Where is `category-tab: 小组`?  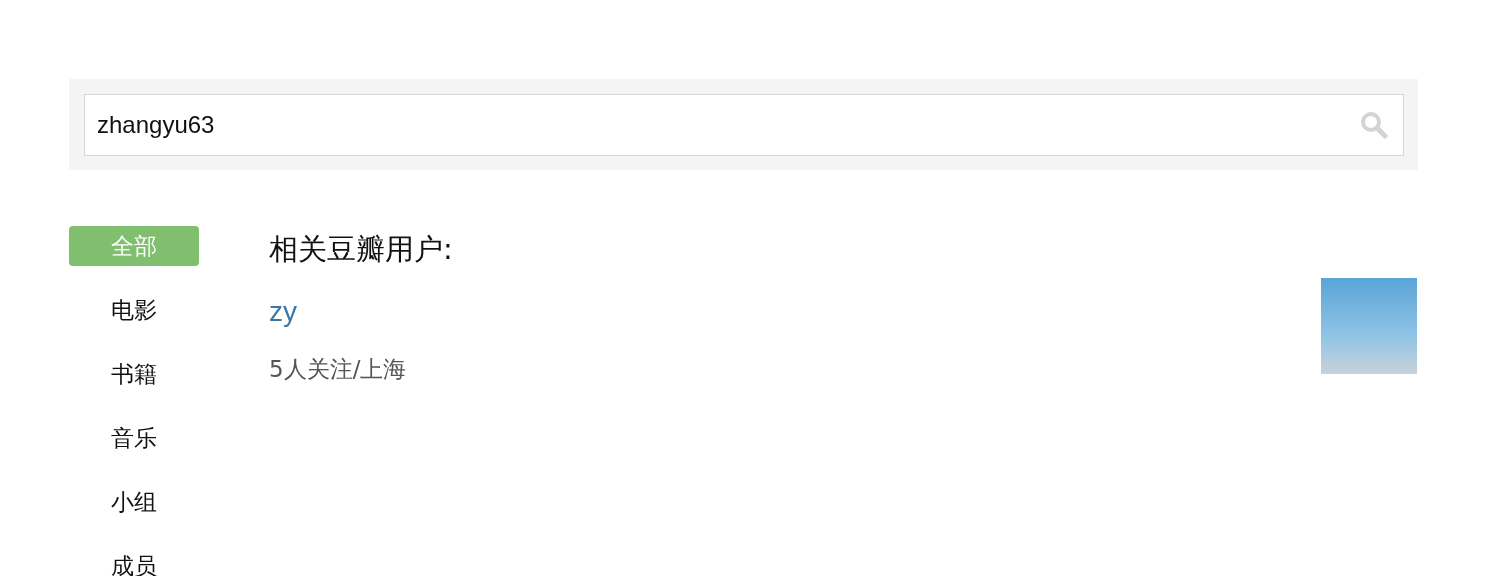
category-tab: 小组 is located at coordinates (134, 502).